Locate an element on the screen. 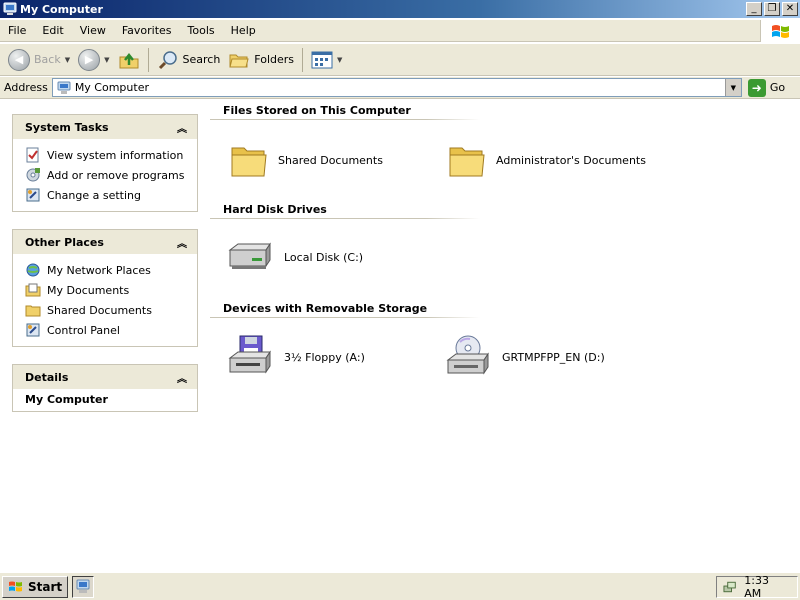 Image resolution: width=800 pixels, height=600 pixels. go-arrow-icon: ➜ is located at coordinates (756, 87).